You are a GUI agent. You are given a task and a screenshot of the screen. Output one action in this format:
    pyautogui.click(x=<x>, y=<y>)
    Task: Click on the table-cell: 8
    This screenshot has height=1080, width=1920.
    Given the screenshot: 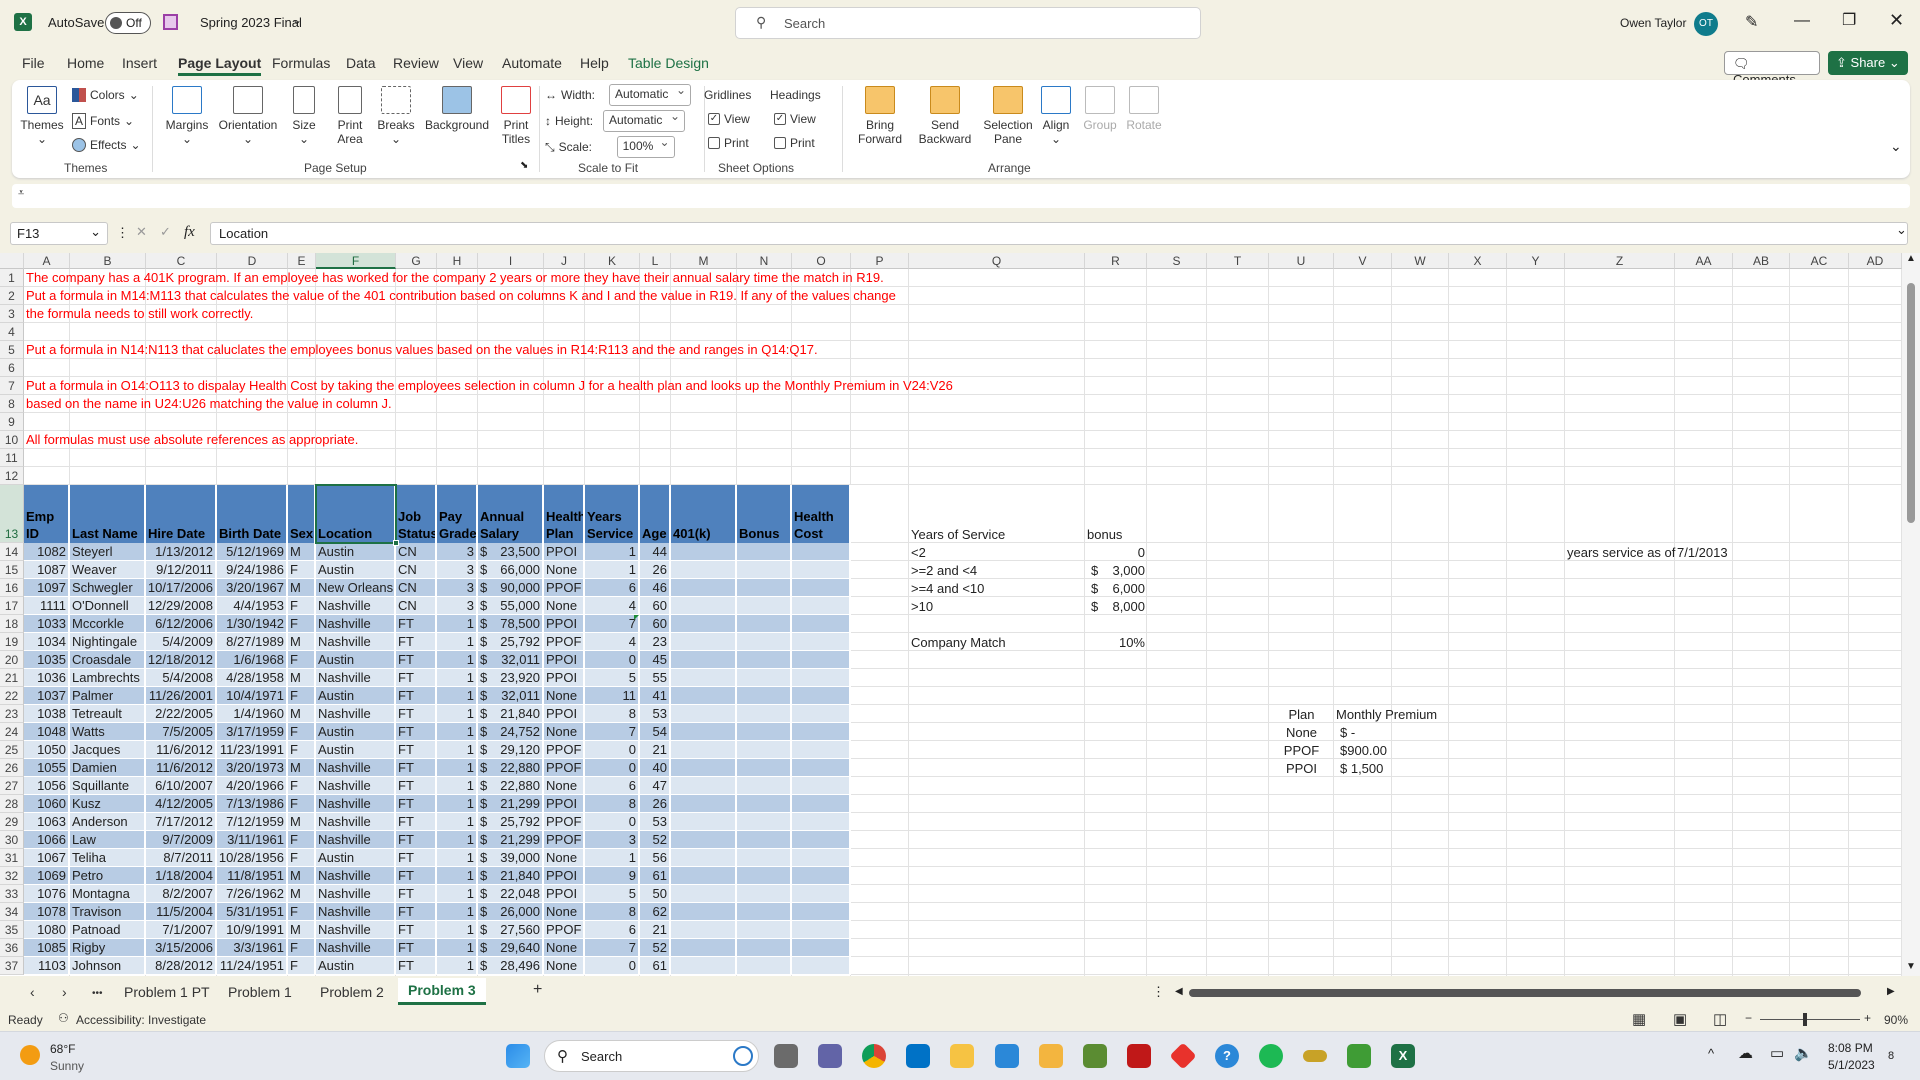 What is the action you would take?
    pyautogui.click(x=612, y=804)
    